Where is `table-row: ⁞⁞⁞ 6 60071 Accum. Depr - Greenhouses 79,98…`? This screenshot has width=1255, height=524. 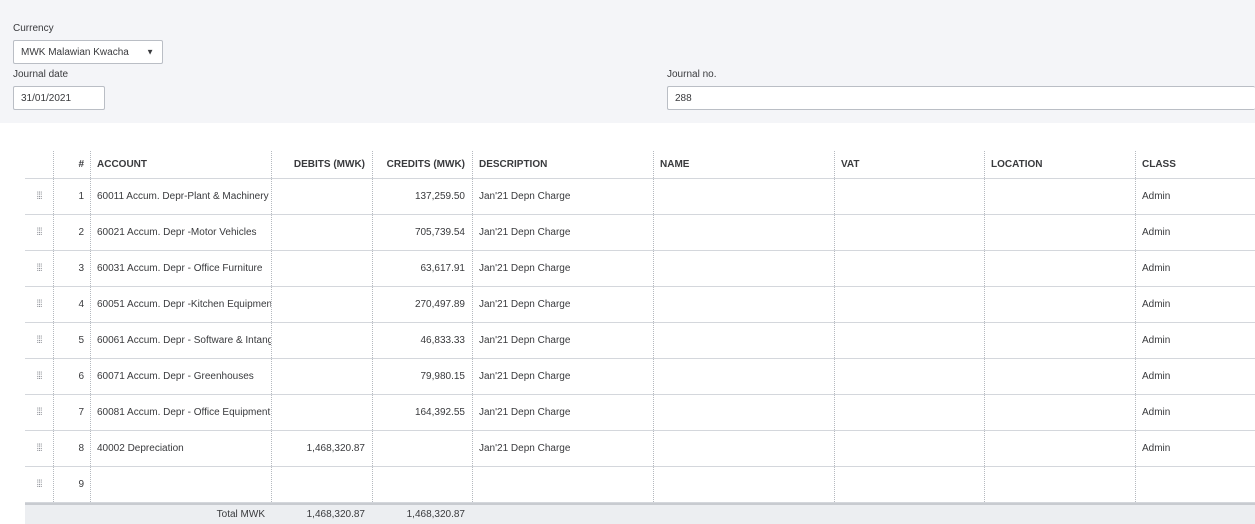
table-row: ⁞⁞⁞ 6 60071 Accum. Depr - Greenhouses 79,98… is located at coordinates (640, 377).